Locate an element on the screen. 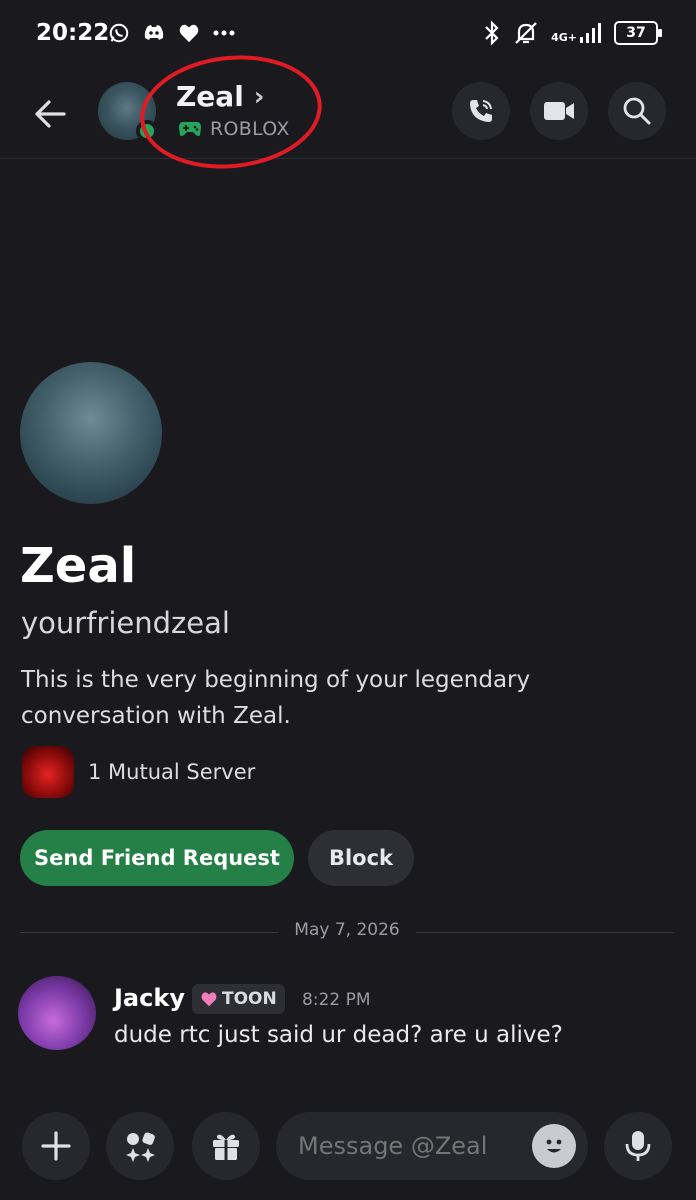 This screenshot has height=1200, width=696. notification-icons is located at coordinates (172, 33).